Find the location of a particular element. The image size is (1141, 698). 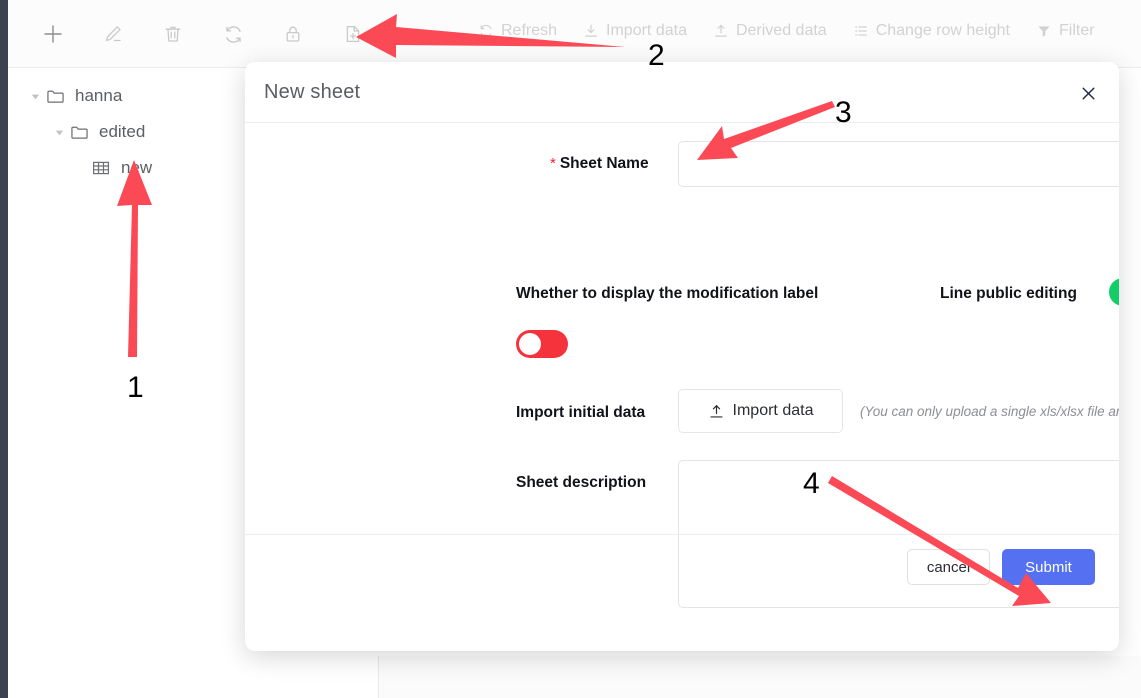

toolbar-item-change-row-height: Change row height is located at coordinates (931, 31).